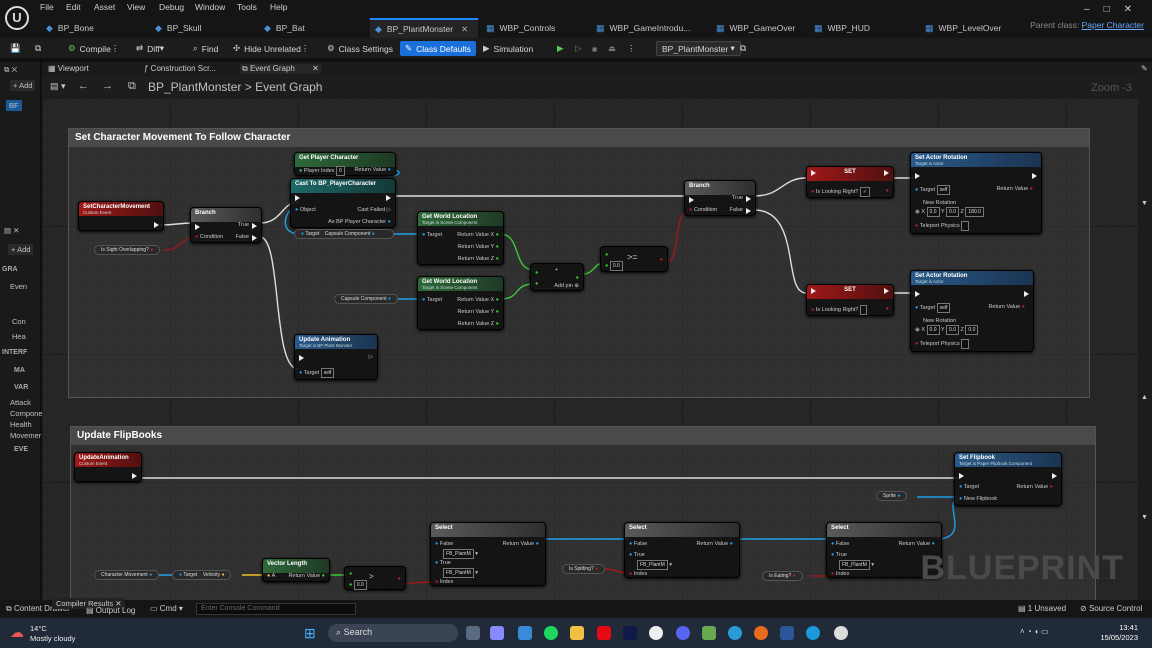  Describe the element at coordinates (473, 633) in the screenshot. I see `task-view-icon` at that location.